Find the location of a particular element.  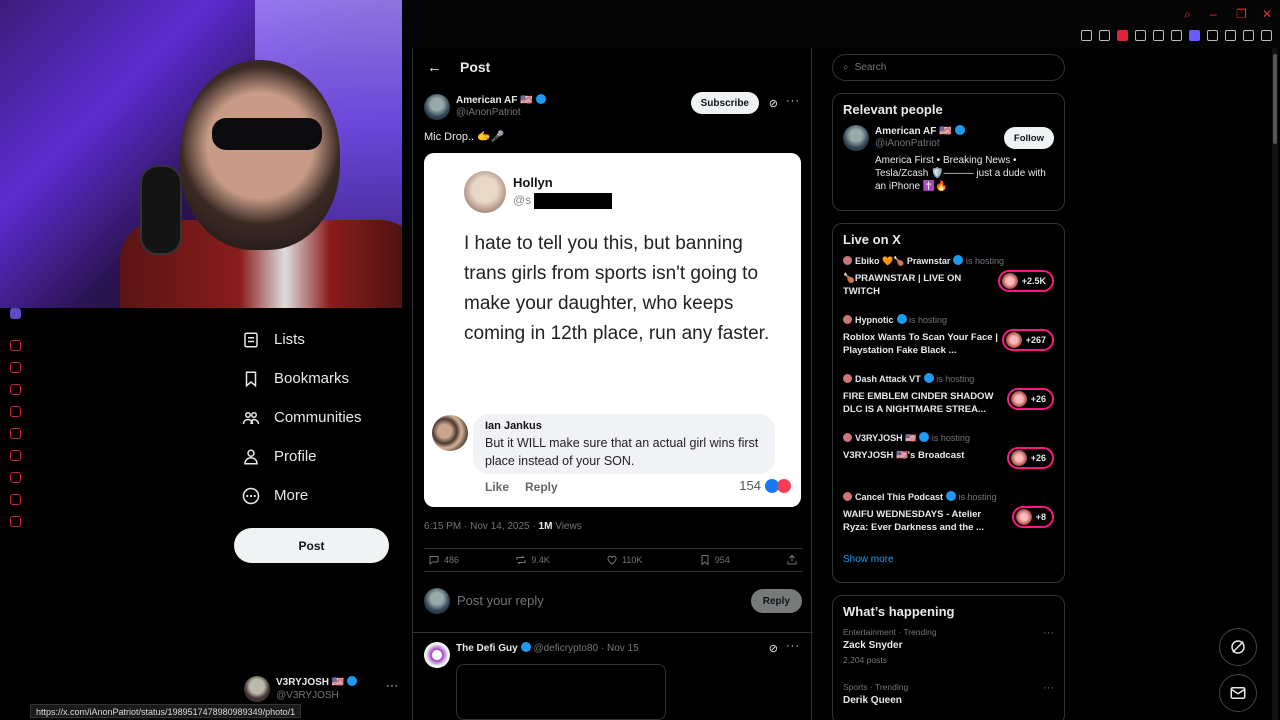

account-switcher: V3RYJOSH 🇺🇸 @V3RYJOSH ··· is located at coordinates (324, 689).